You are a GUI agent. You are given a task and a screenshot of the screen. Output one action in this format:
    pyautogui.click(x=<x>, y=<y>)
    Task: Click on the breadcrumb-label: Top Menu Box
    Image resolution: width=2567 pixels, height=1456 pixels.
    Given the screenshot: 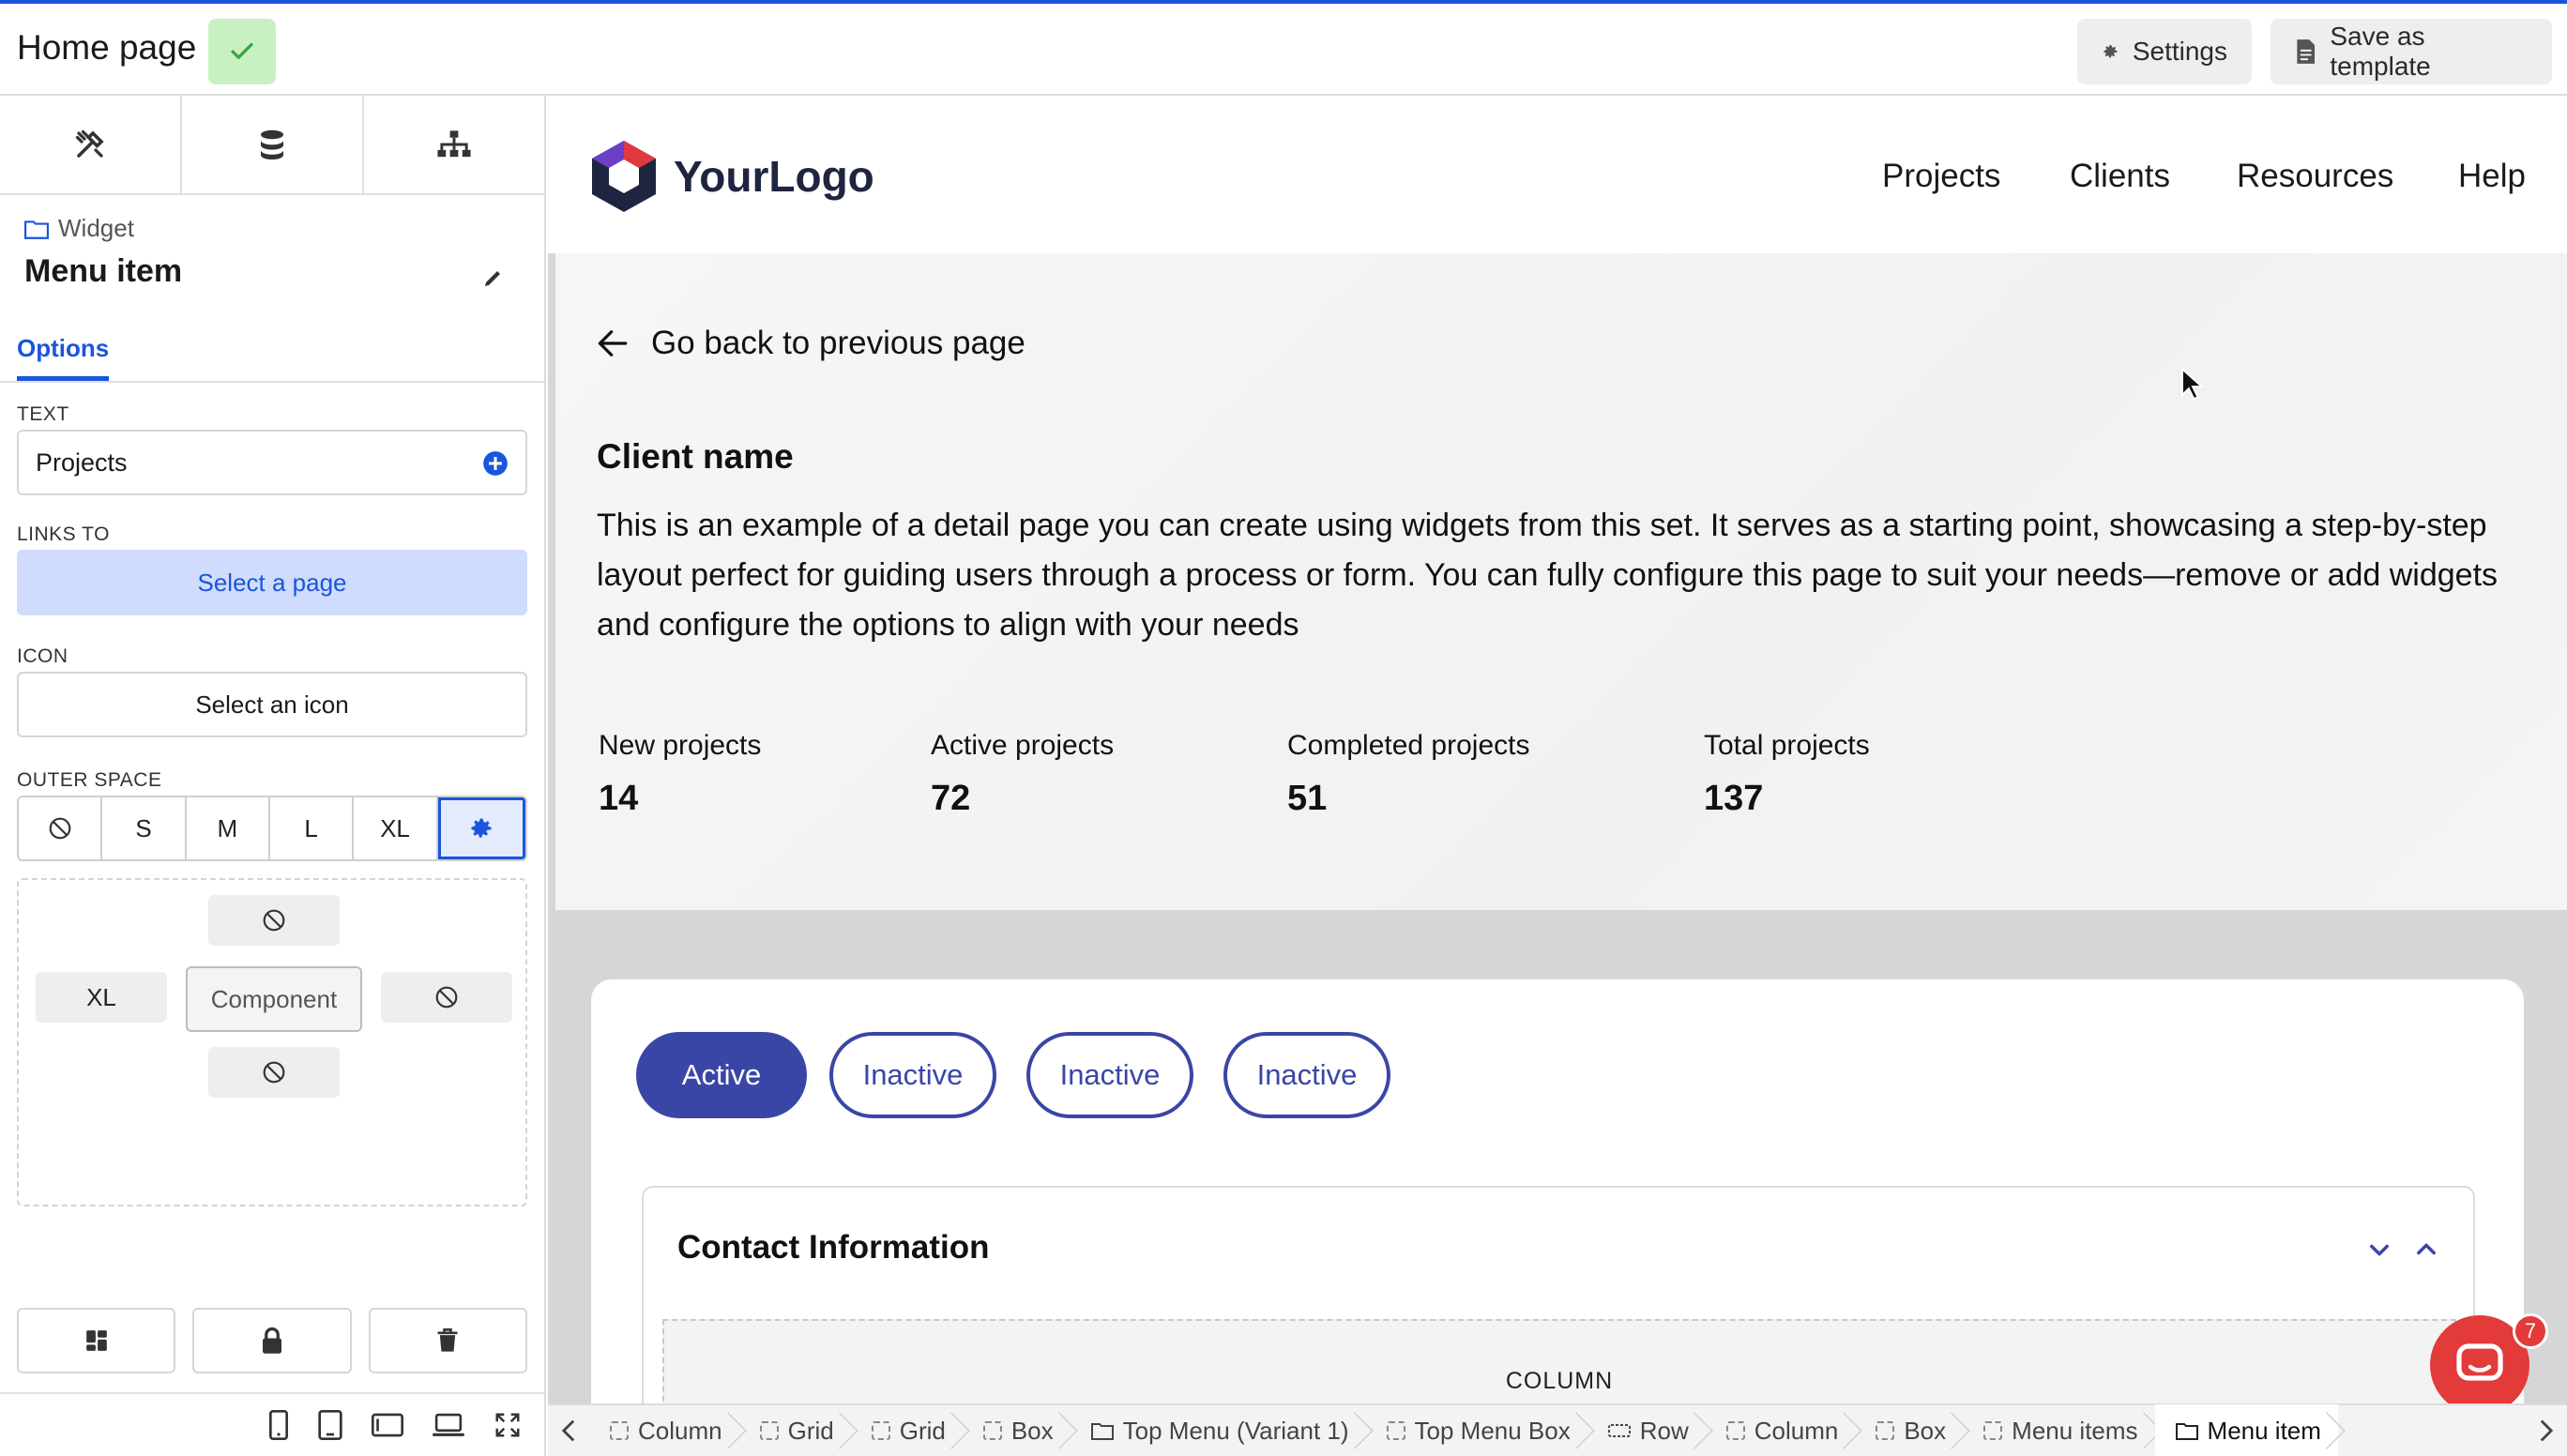 What is the action you would take?
    pyautogui.click(x=1492, y=1430)
    